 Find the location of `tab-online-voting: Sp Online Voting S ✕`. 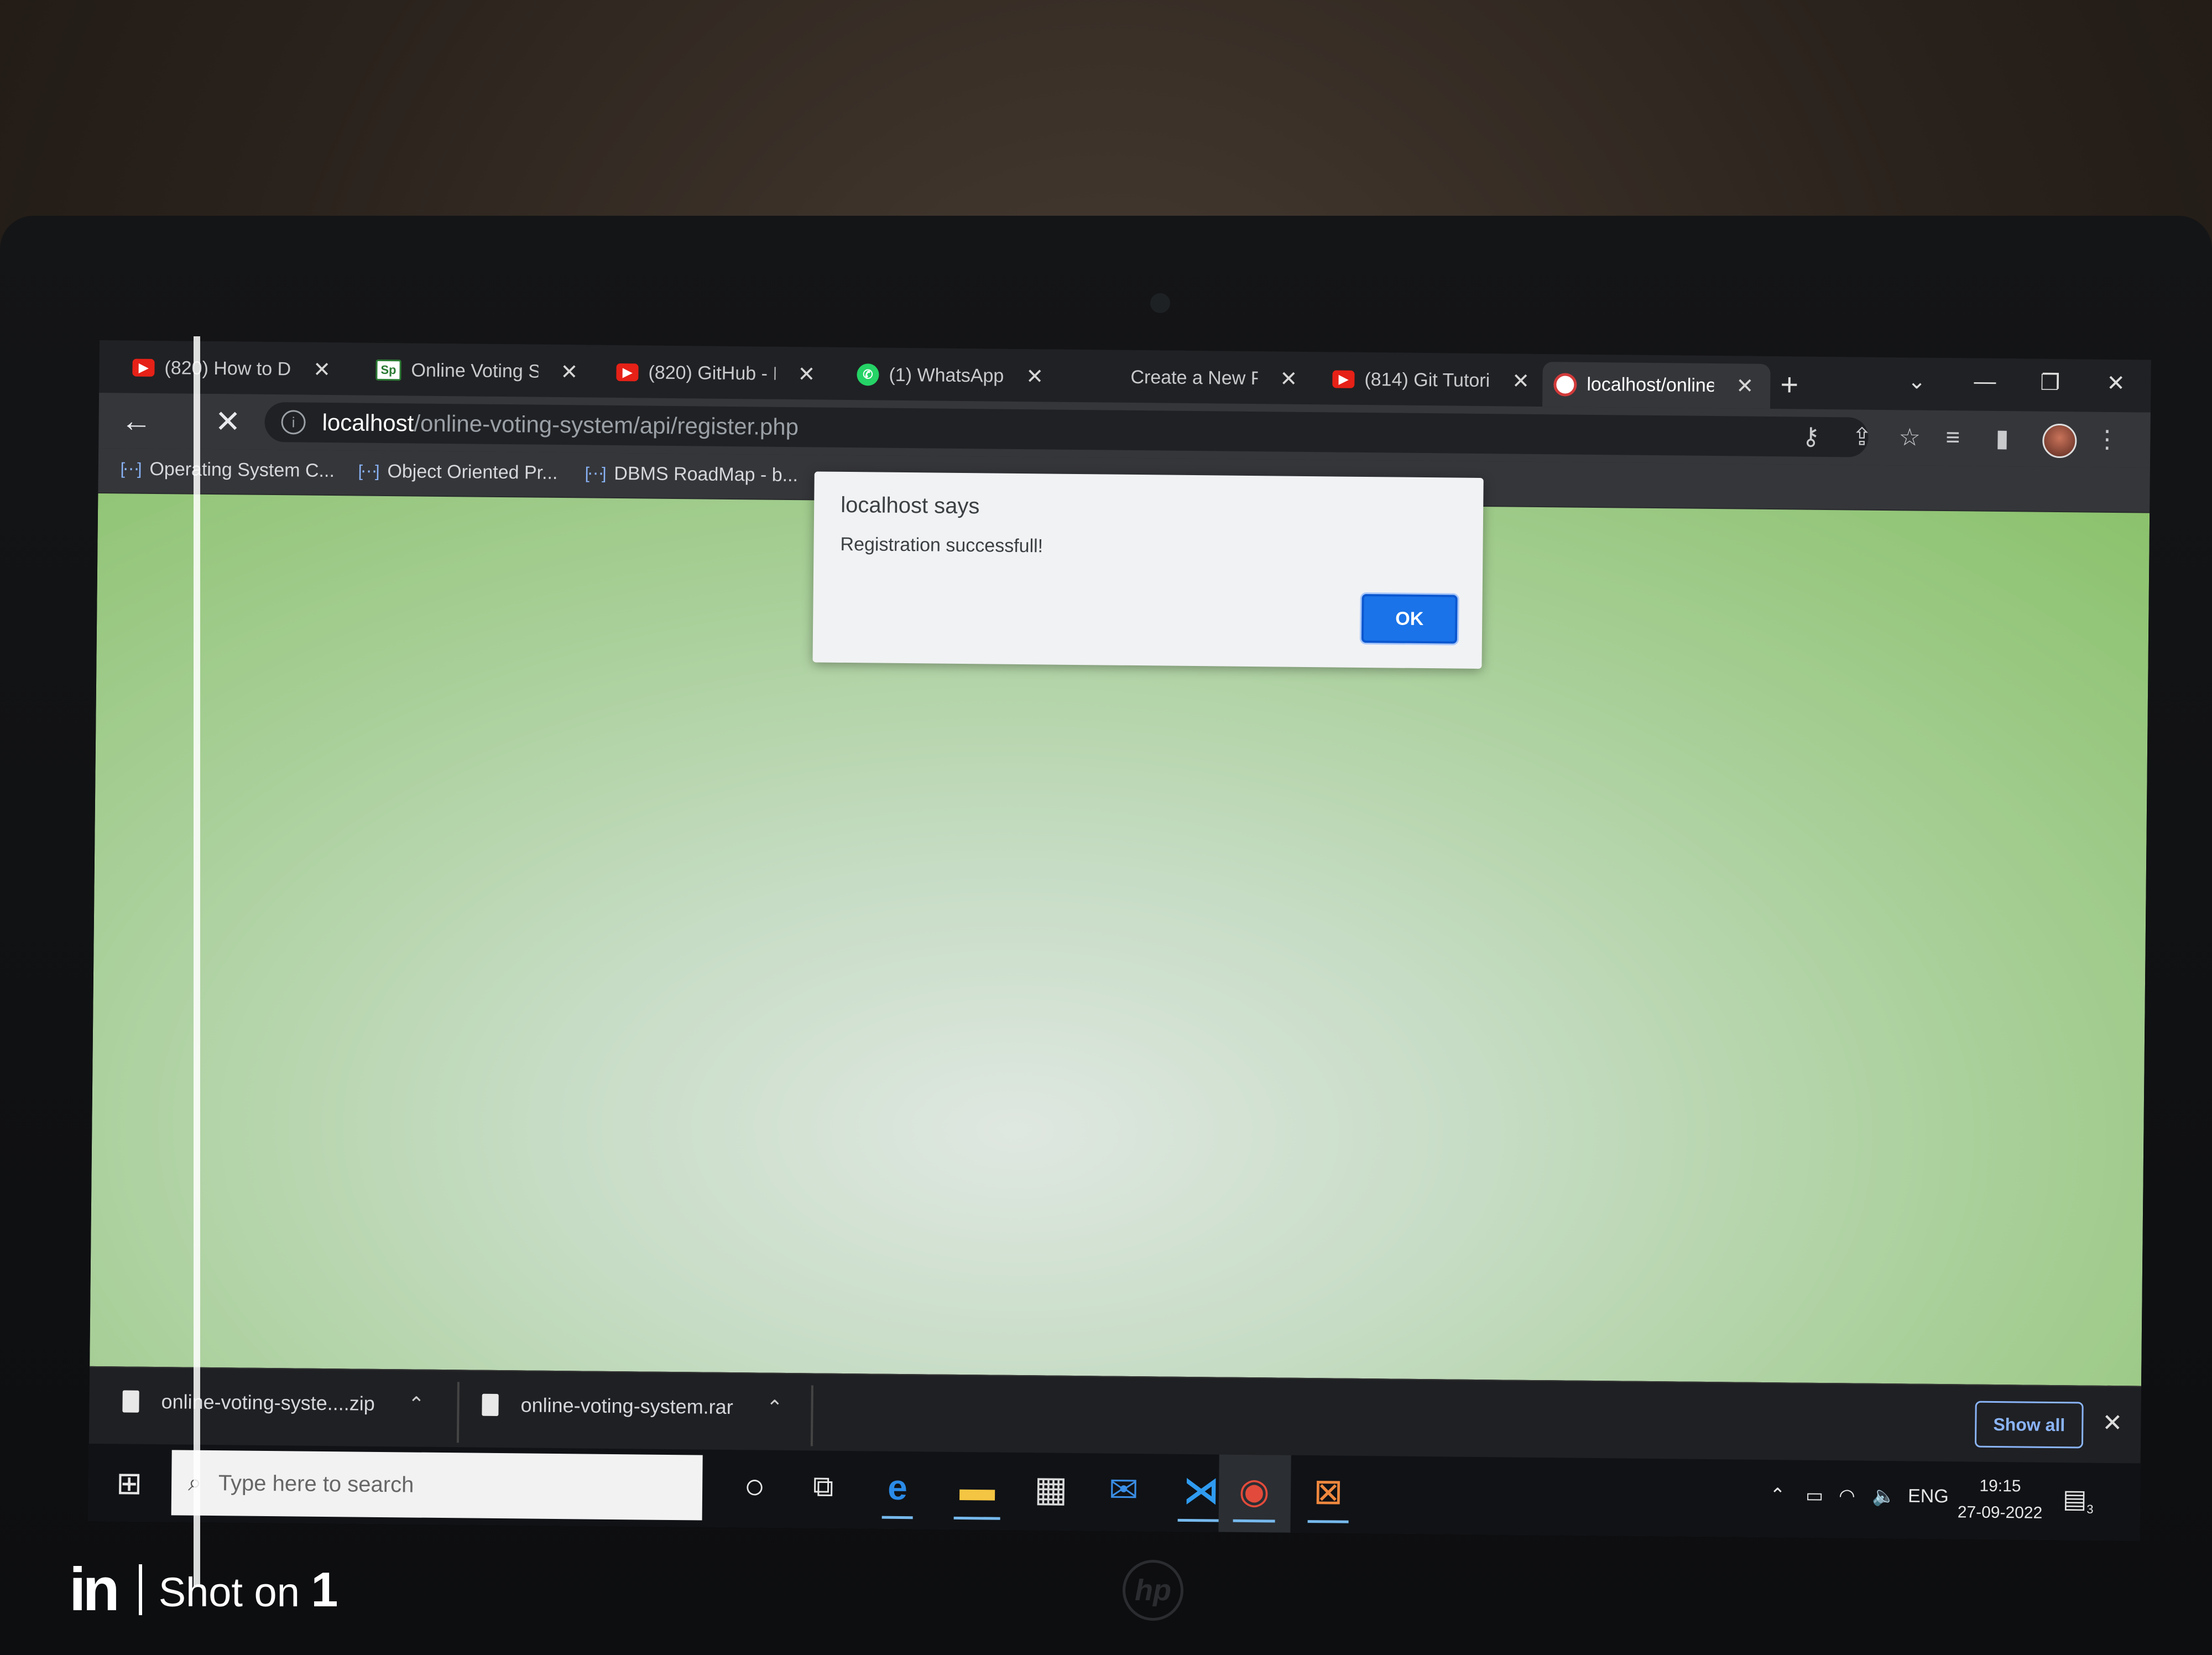

tab-online-voting: Sp Online Voting S ✕ is located at coordinates (477, 371).